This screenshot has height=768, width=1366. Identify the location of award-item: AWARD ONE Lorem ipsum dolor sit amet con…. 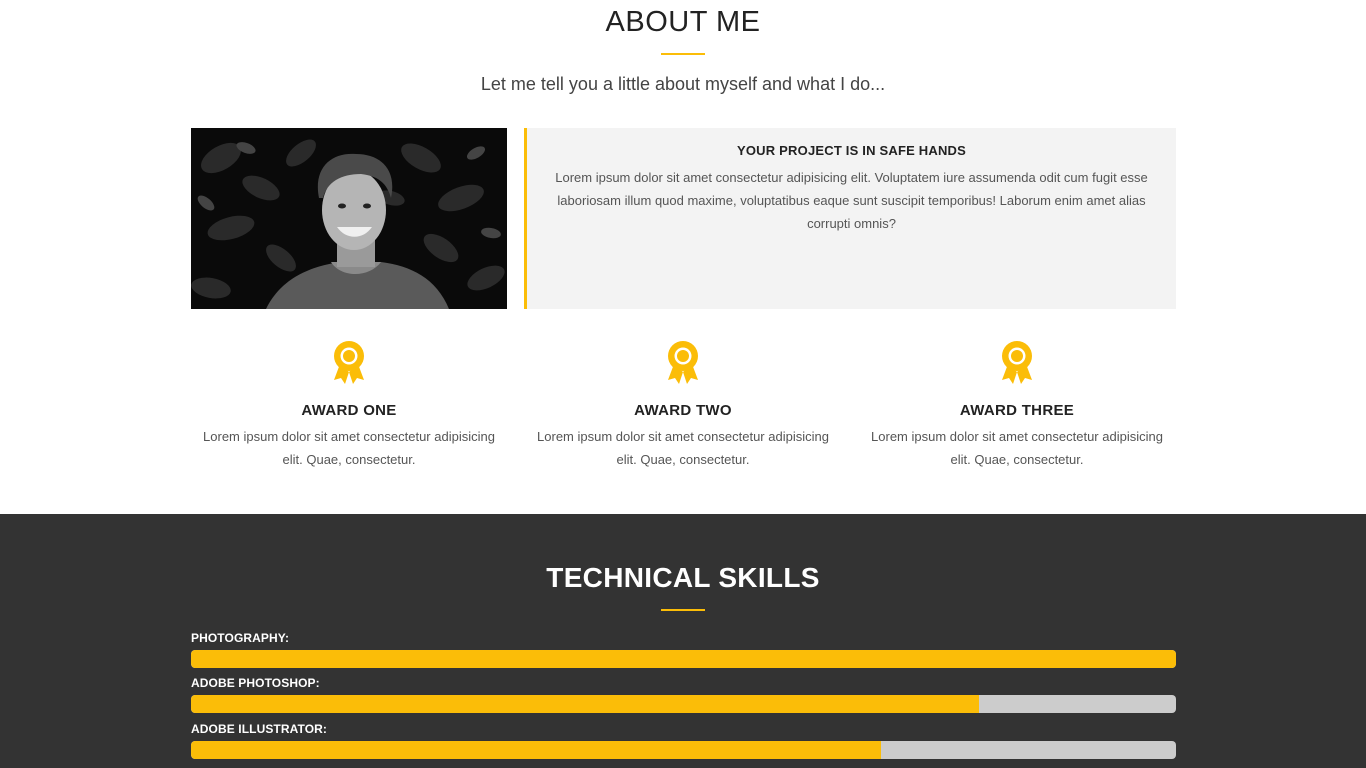
(358, 408).